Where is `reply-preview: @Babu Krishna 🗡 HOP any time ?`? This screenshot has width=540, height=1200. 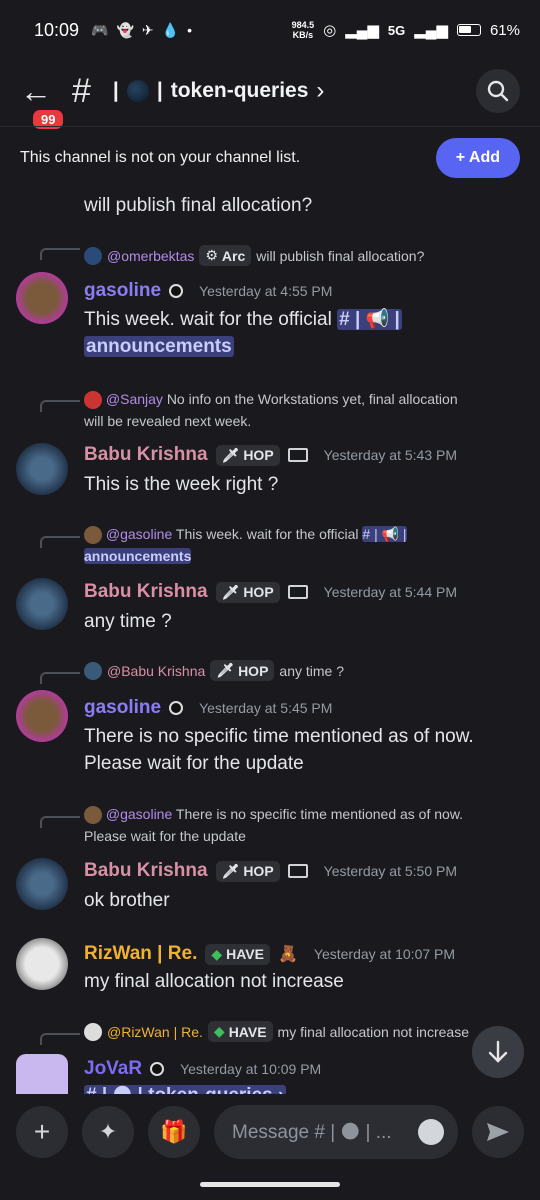 reply-preview: @Babu Krishna 🗡 HOP any time ? is located at coordinates (214, 670).